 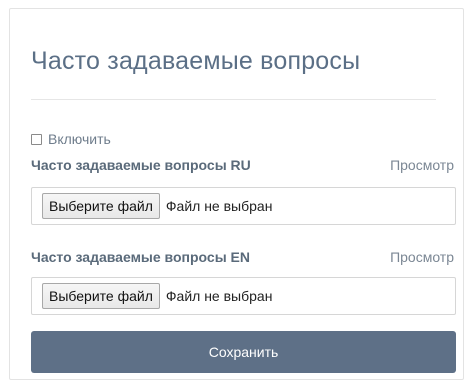 I want to click on faq-ru-preview-link: Просмотр, so click(x=422, y=165).